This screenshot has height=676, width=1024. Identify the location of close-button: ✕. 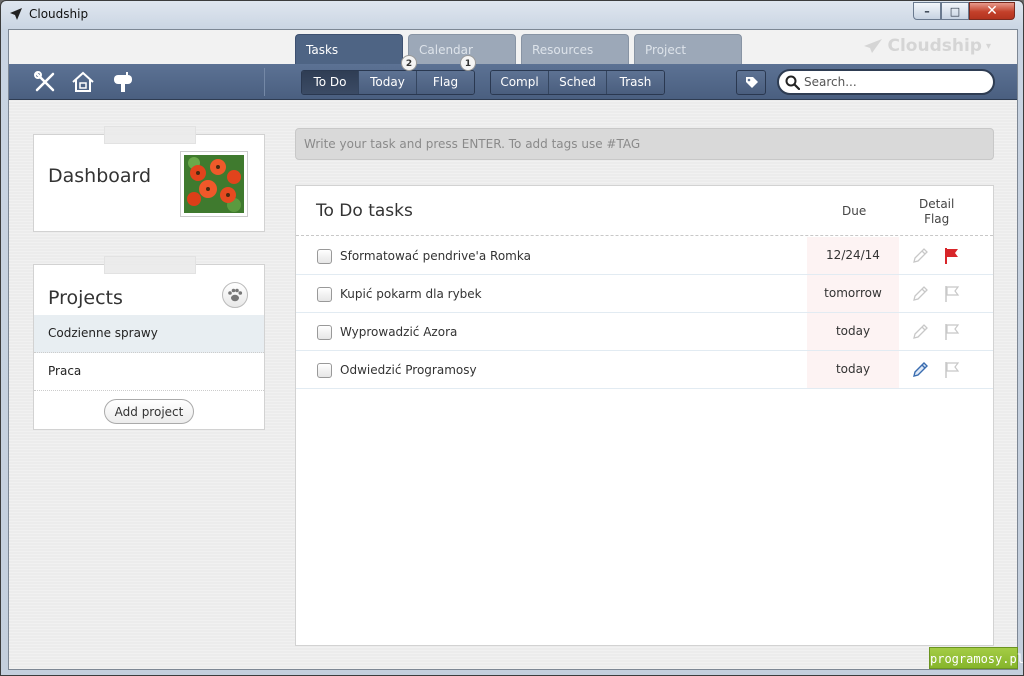
(992, 11).